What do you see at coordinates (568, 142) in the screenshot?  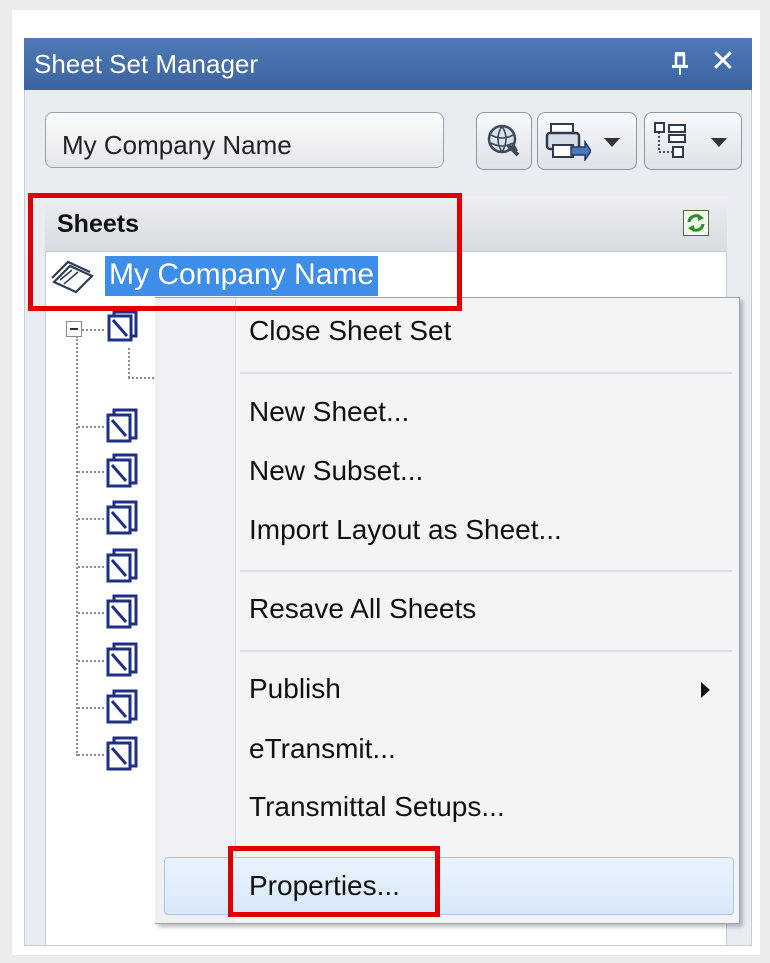 I see `publish-icon` at bounding box center [568, 142].